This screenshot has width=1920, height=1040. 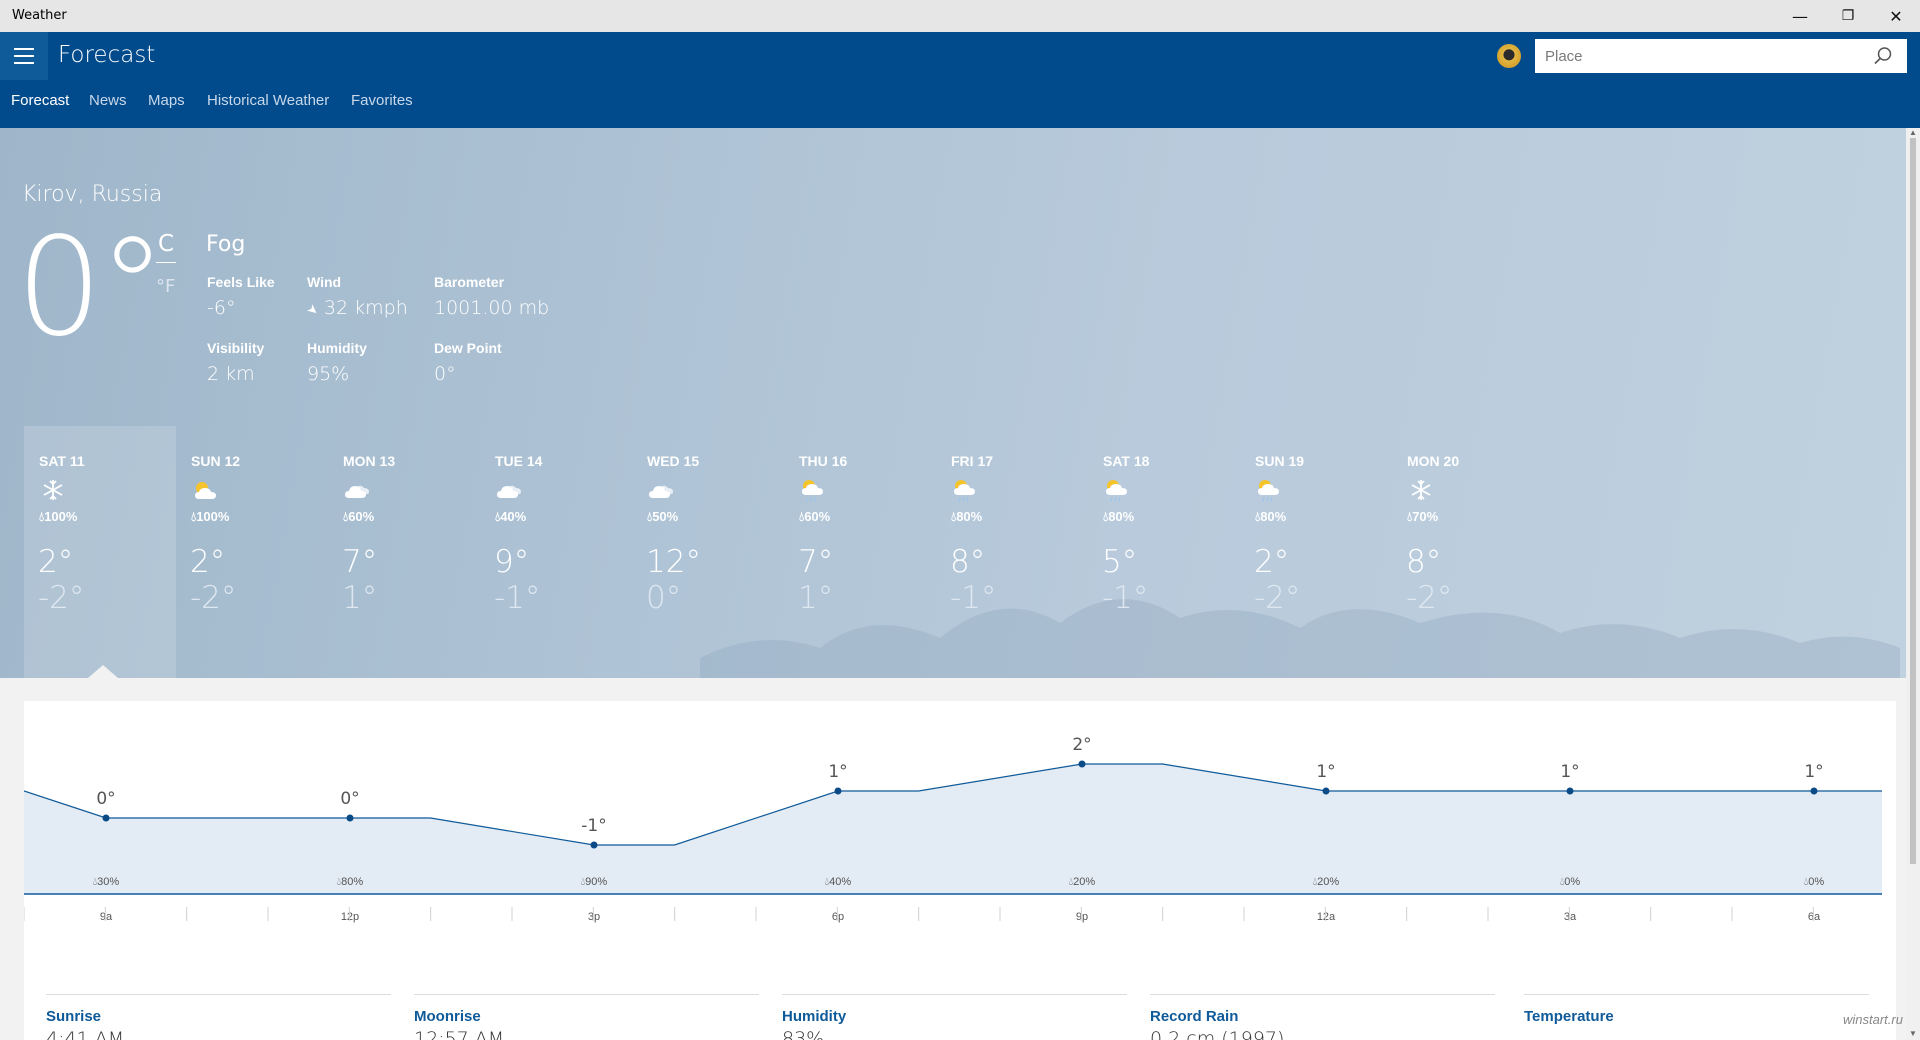 What do you see at coordinates (91, 288) in the screenshot?
I see `current-temperature: 0°` at bounding box center [91, 288].